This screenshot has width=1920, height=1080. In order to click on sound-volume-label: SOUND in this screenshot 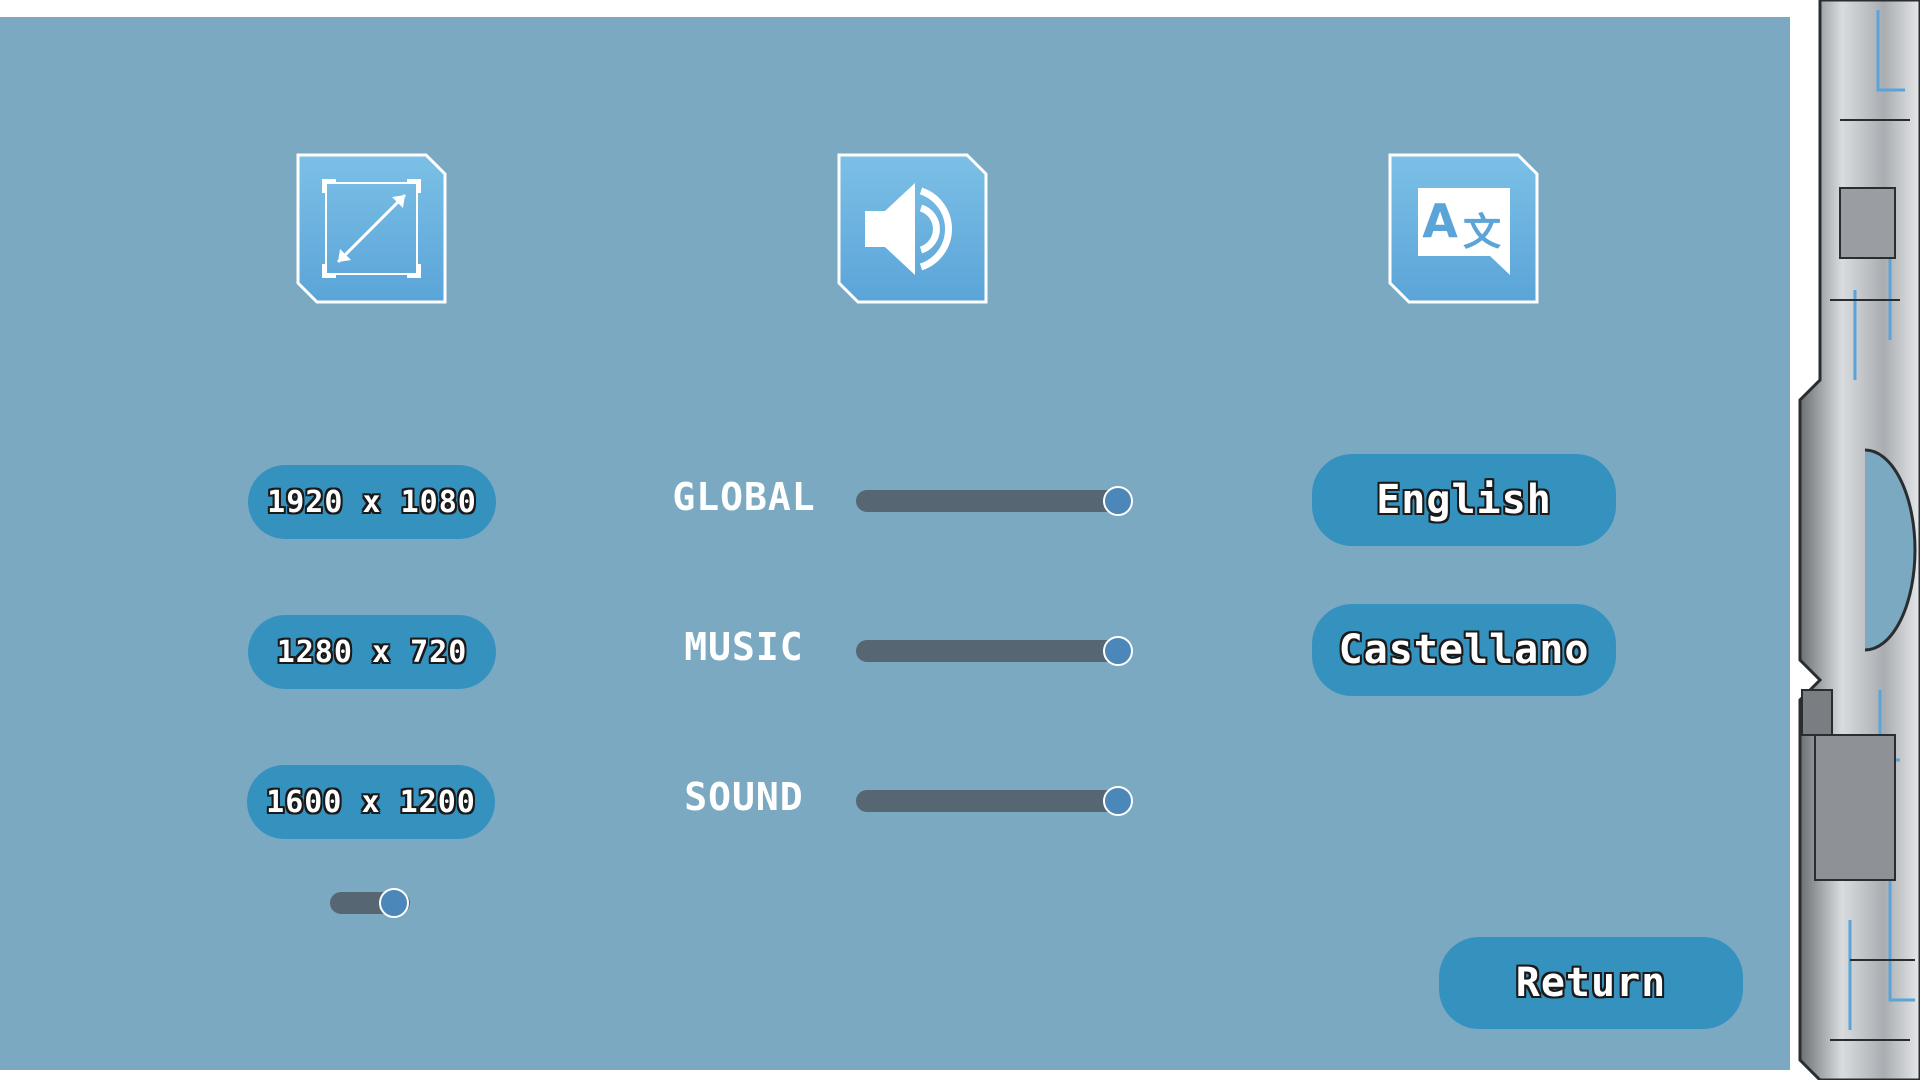, I will do `click(744, 797)`.